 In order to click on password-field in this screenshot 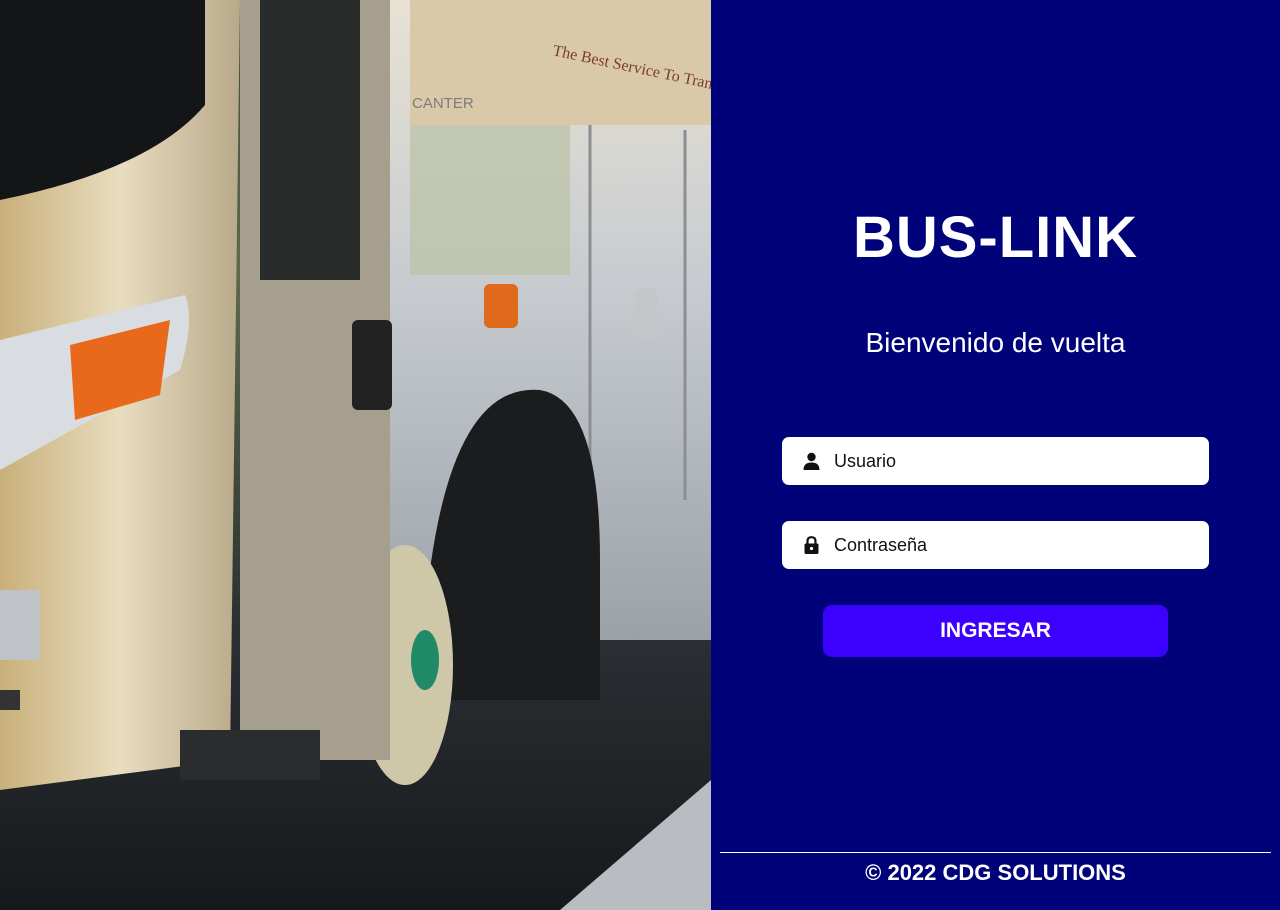, I will do `click(995, 545)`.